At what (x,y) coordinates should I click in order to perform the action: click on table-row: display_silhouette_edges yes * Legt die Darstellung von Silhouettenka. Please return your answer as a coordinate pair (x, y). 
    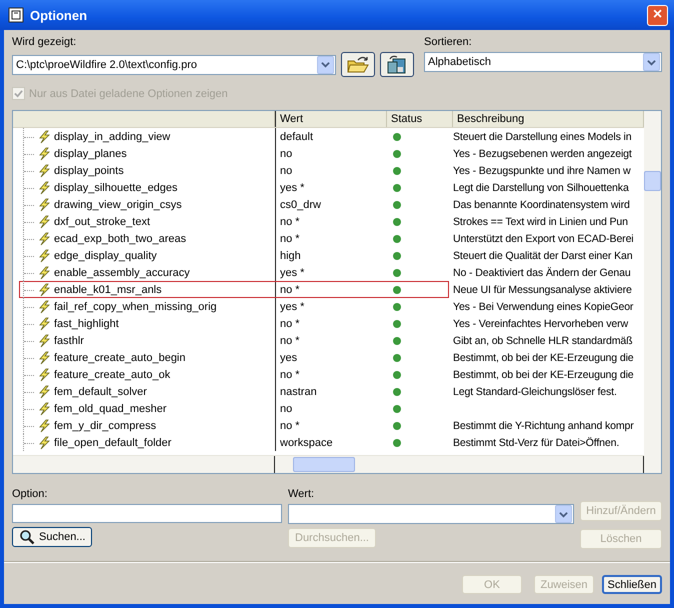
    Looking at the image, I should click on (328, 187).